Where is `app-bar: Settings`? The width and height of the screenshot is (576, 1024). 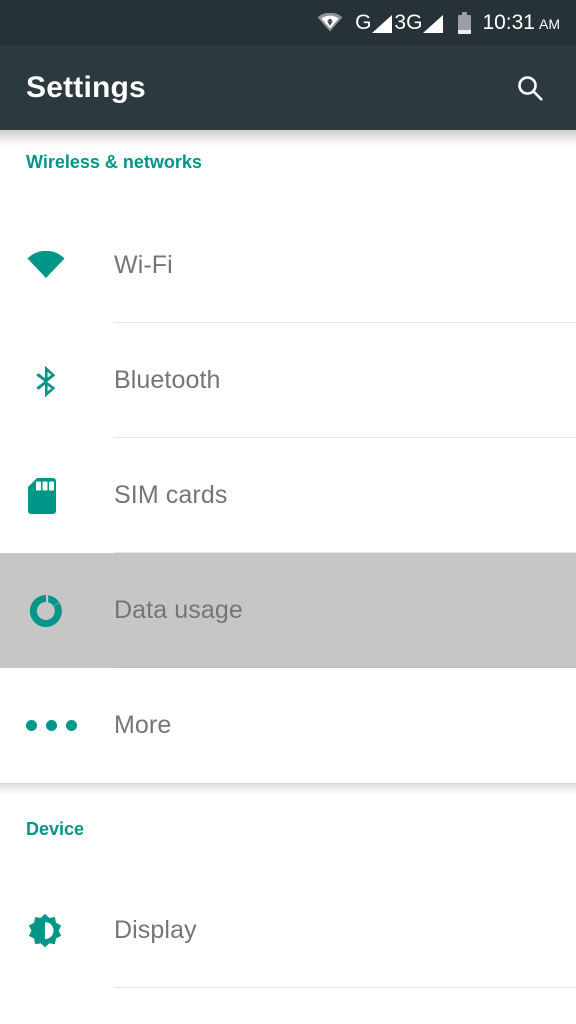
app-bar: Settings is located at coordinates (288, 87).